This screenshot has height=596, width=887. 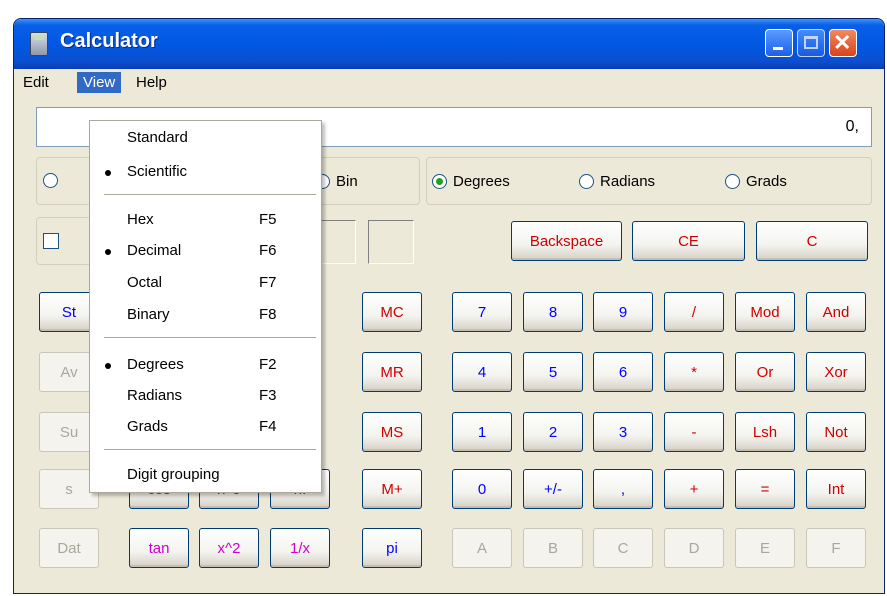 I want to click on key-decimal: ,, so click(x=623, y=489).